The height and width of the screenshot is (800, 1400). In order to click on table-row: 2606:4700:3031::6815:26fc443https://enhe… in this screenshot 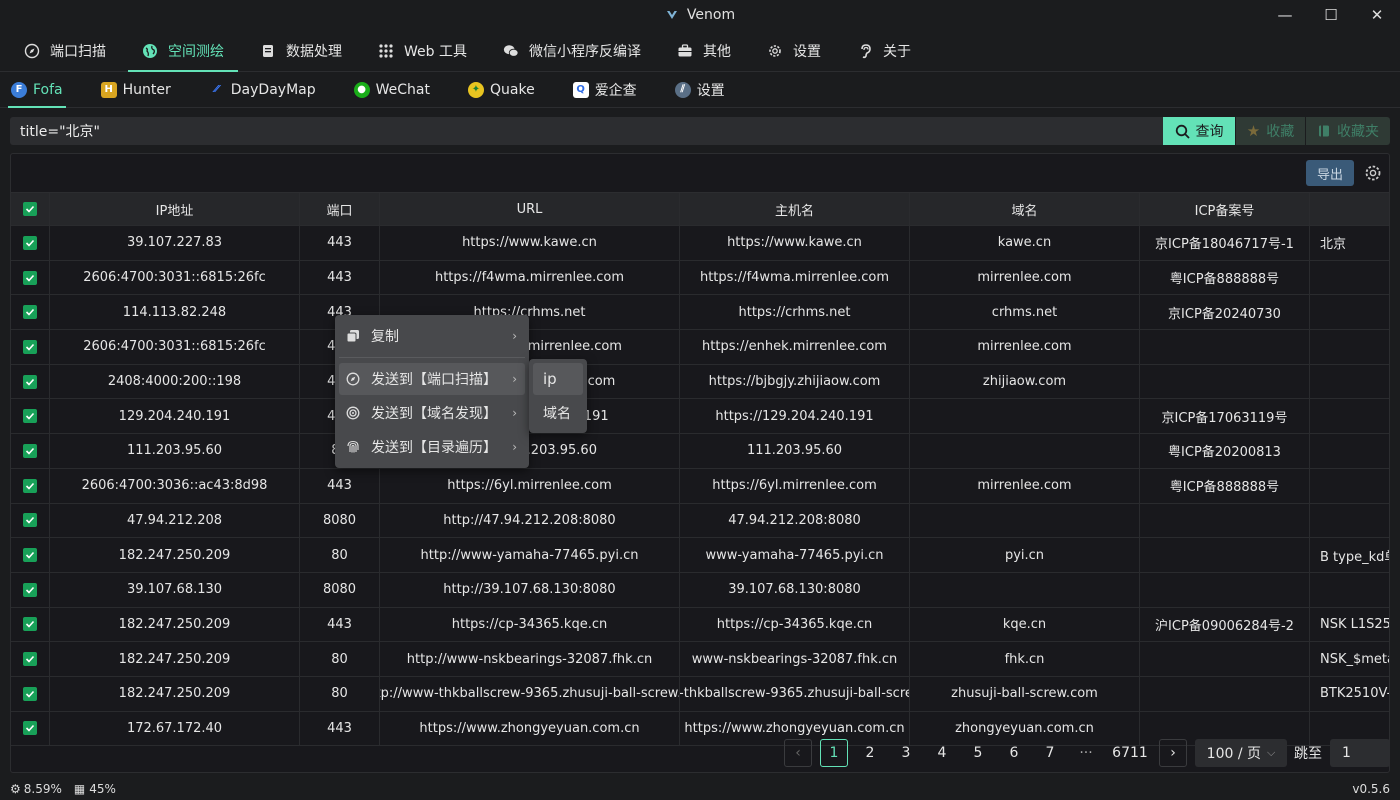, I will do `click(700, 347)`.